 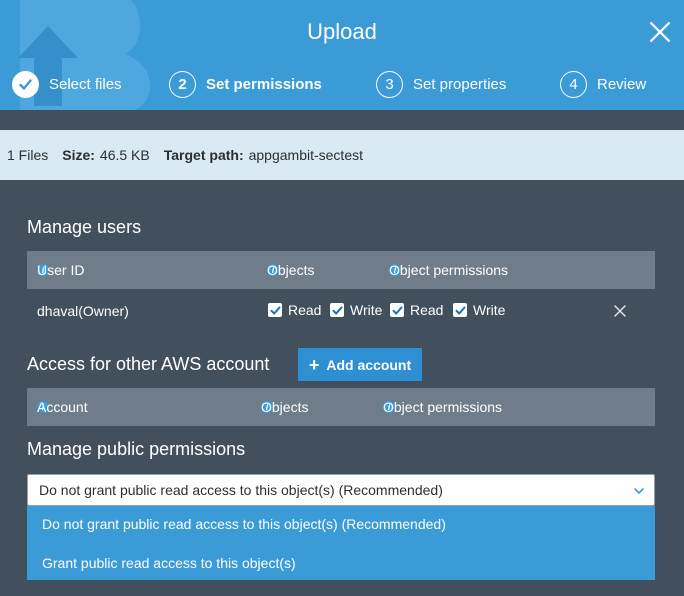 What do you see at coordinates (85, 84) in the screenshot?
I see `step-label: Select files` at bounding box center [85, 84].